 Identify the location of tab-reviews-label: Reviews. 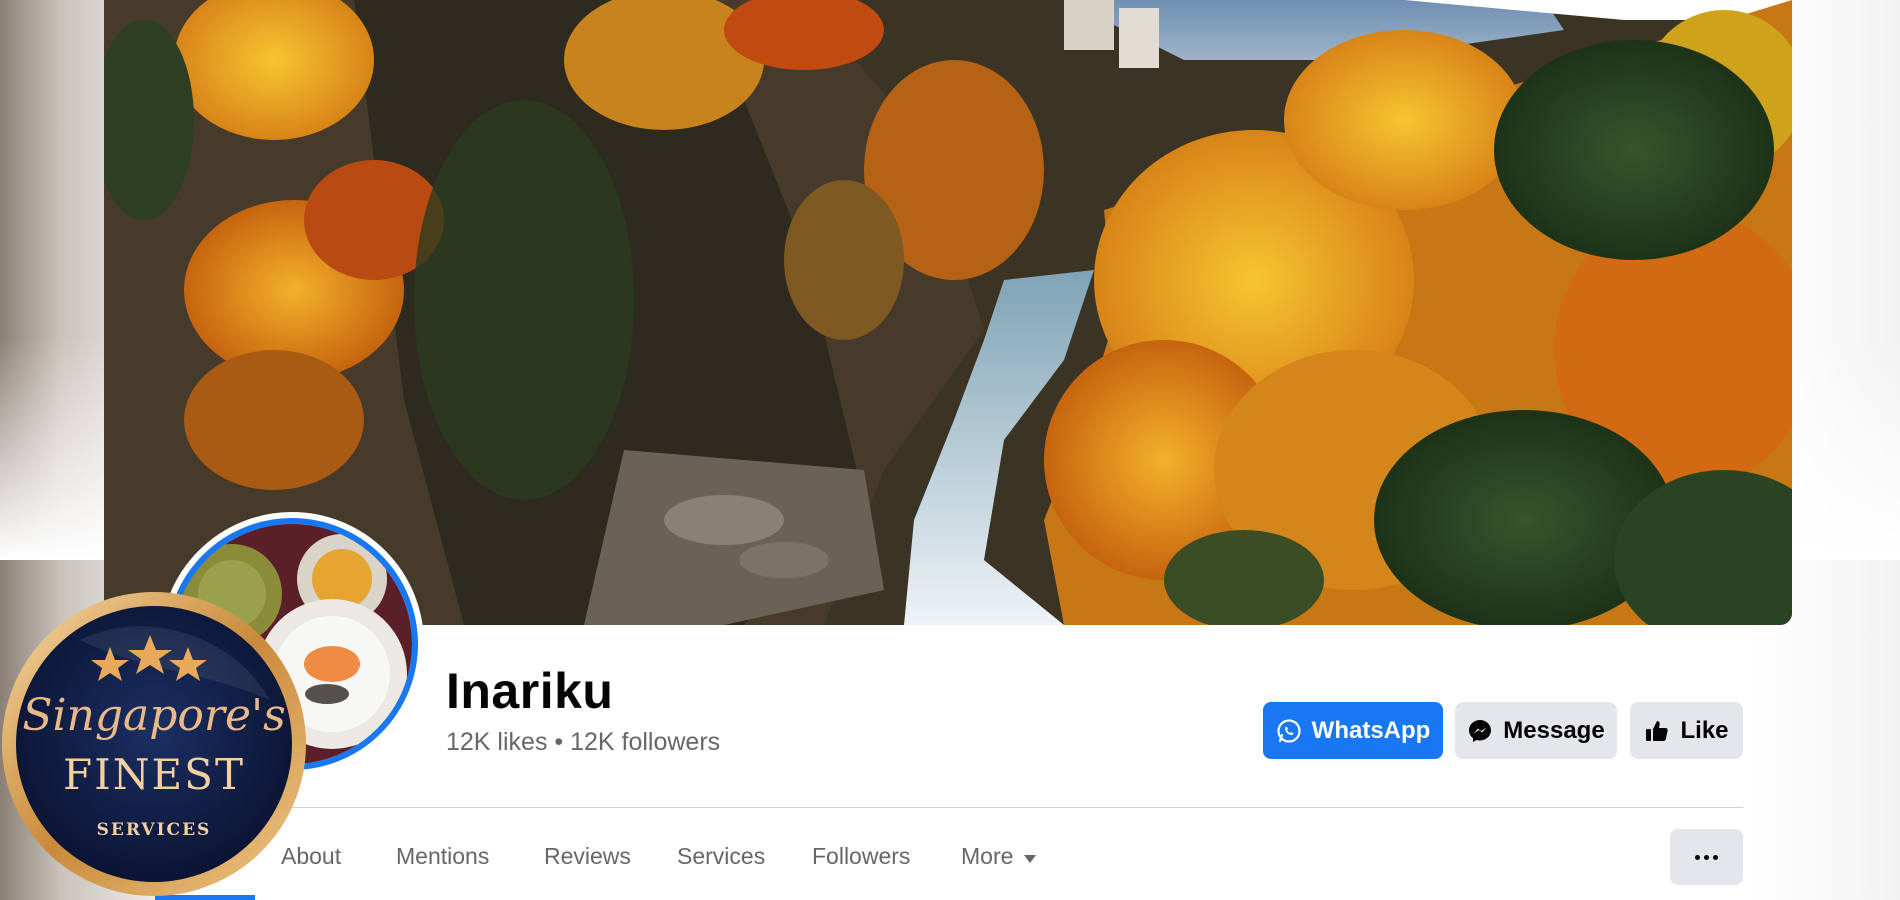
(587, 855).